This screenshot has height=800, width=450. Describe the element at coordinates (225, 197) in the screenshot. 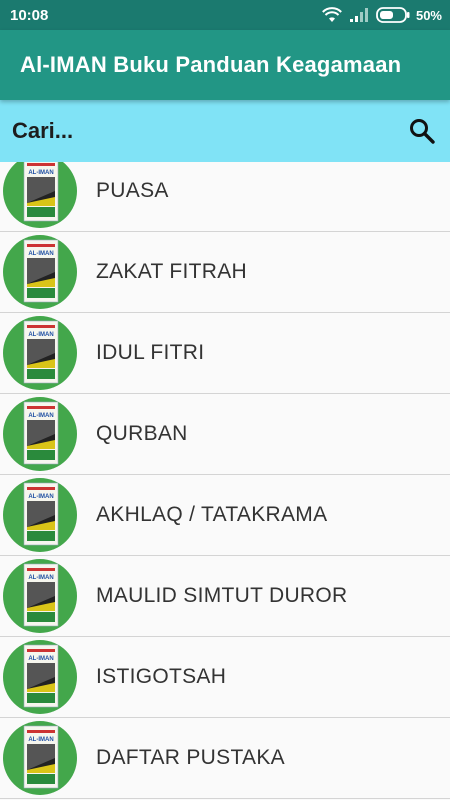

I see `list-item: AL-IMAN PUASA` at that location.